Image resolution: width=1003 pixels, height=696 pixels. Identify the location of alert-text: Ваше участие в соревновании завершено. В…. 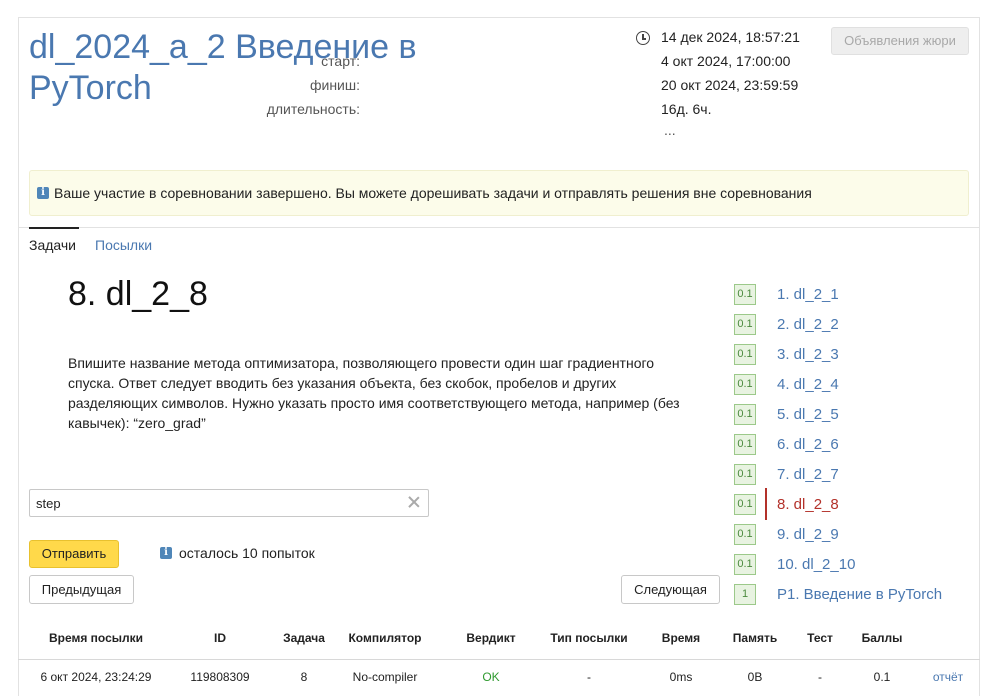
(433, 193).